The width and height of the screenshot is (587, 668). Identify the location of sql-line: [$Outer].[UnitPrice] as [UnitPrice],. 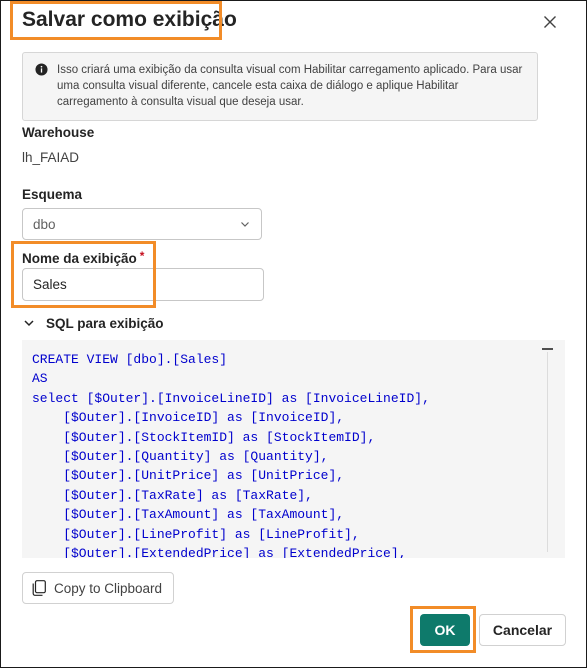
(188, 476).